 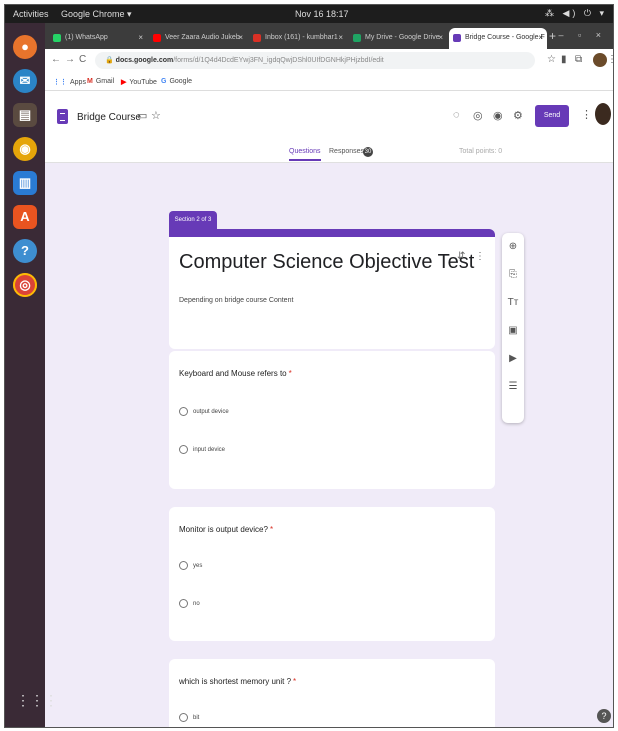 What do you see at coordinates (552, 116) in the screenshot?
I see `send-button: Send` at bounding box center [552, 116].